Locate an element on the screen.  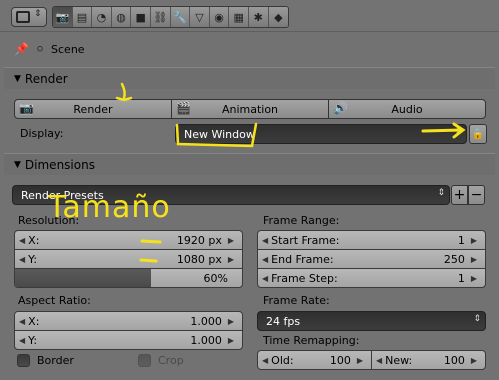
resolution-percentage-slider: 60% is located at coordinates (128, 278).